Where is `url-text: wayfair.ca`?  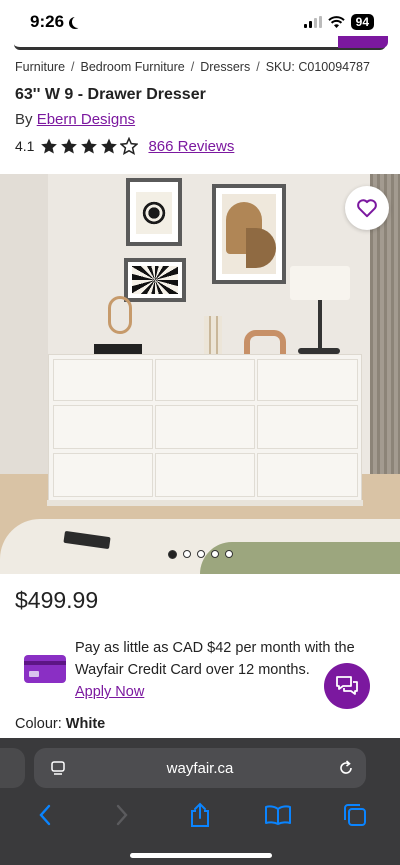 url-text: wayfair.ca is located at coordinates (200, 768).